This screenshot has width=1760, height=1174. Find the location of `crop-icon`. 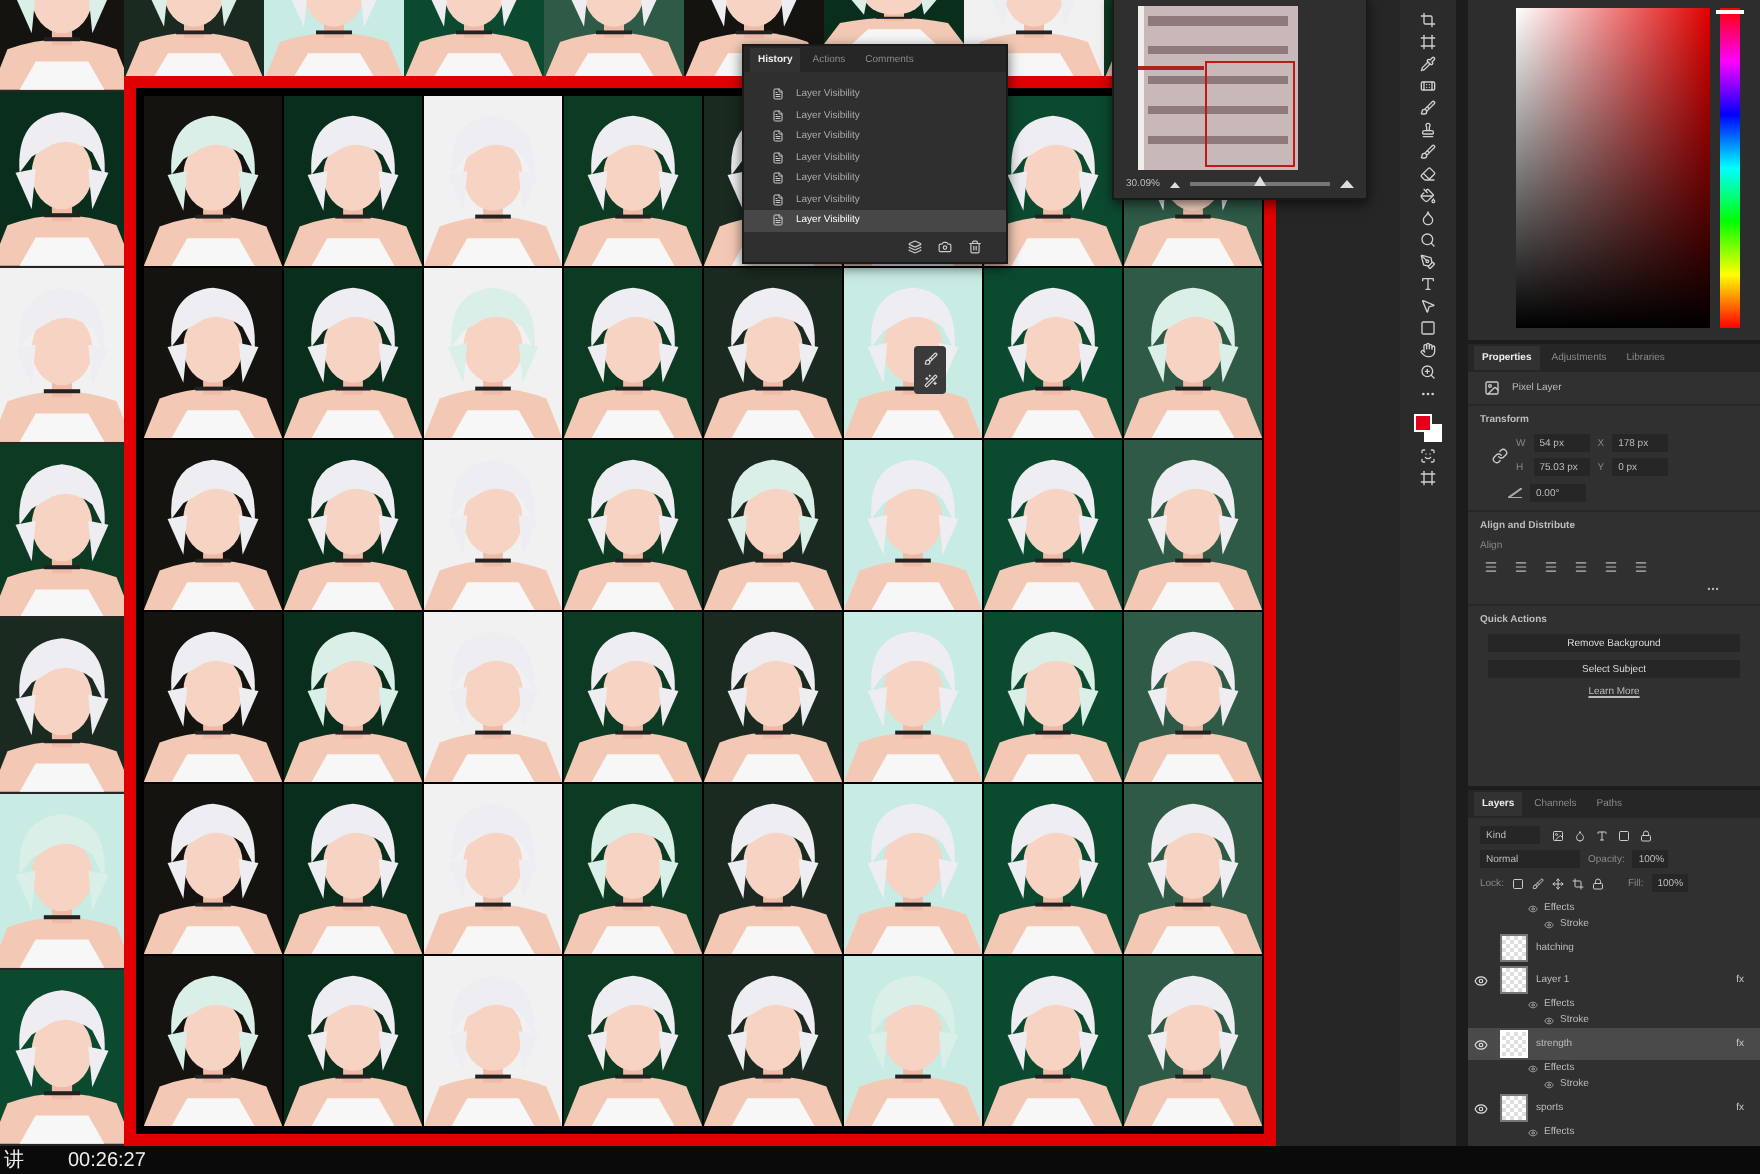

crop-icon is located at coordinates (1428, 20).